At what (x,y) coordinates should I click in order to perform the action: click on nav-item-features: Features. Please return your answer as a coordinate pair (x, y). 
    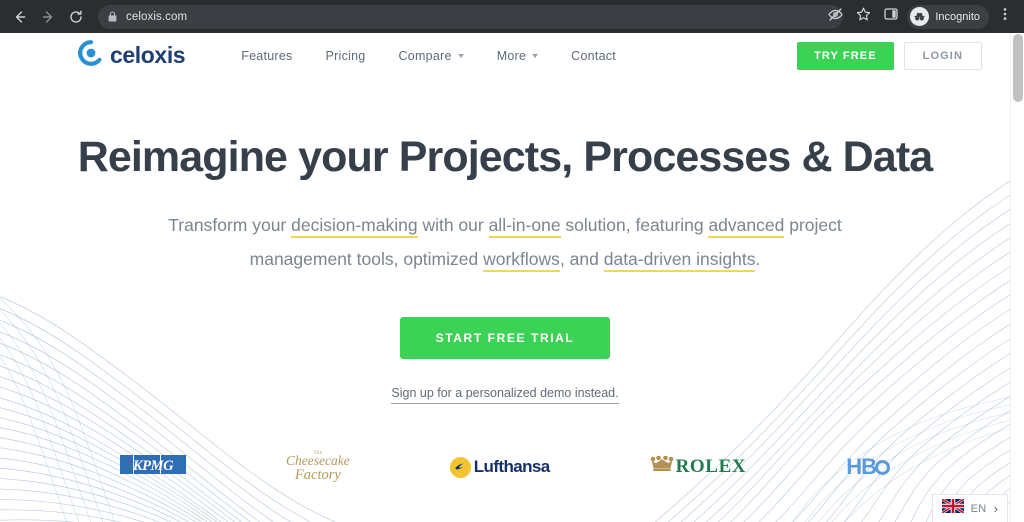
    Looking at the image, I should click on (266, 56).